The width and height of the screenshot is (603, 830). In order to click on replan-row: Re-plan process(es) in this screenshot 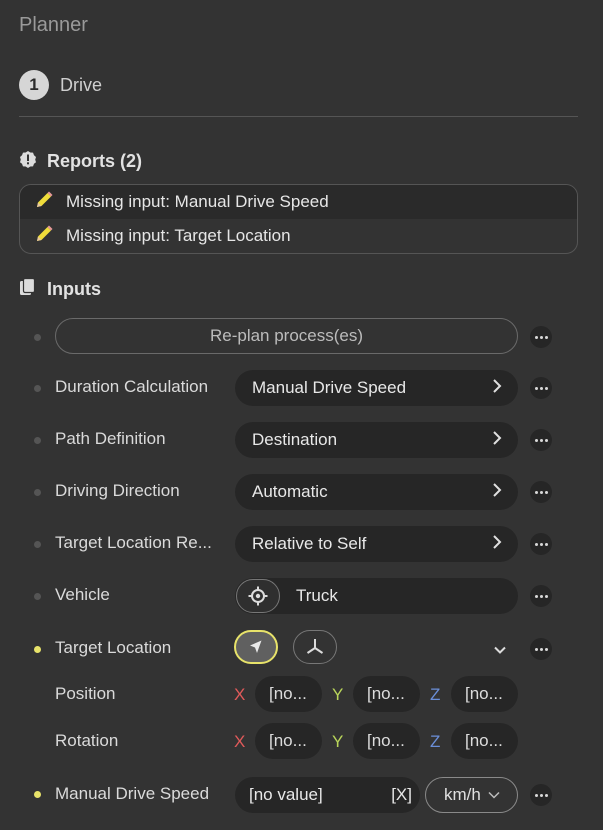, I will do `click(301, 337)`.